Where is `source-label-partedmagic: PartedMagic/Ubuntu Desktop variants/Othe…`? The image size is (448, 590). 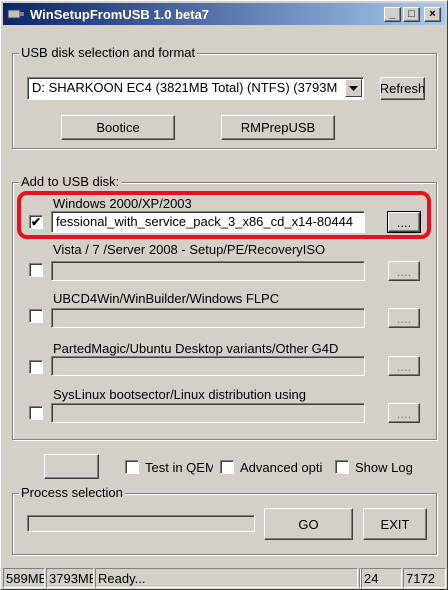
source-label-partedmagic: PartedMagic/Ubuntu Desktop variants/Othe… is located at coordinates (196, 348).